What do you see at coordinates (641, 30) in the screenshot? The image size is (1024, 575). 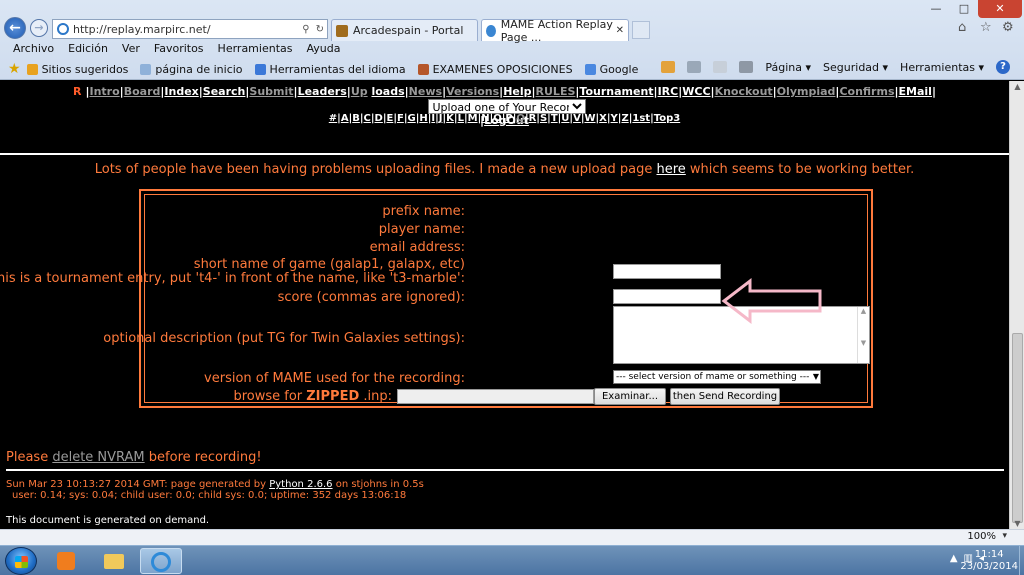 I see `new-tab-button` at bounding box center [641, 30].